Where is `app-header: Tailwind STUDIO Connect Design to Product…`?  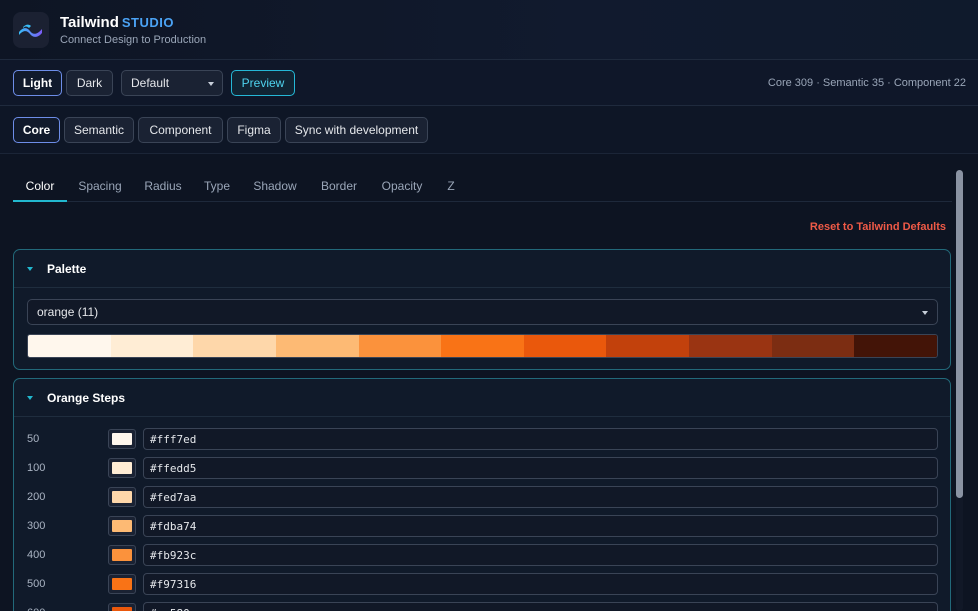
app-header: Tailwind STUDIO Connect Design to Product… is located at coordinates (489, 30).